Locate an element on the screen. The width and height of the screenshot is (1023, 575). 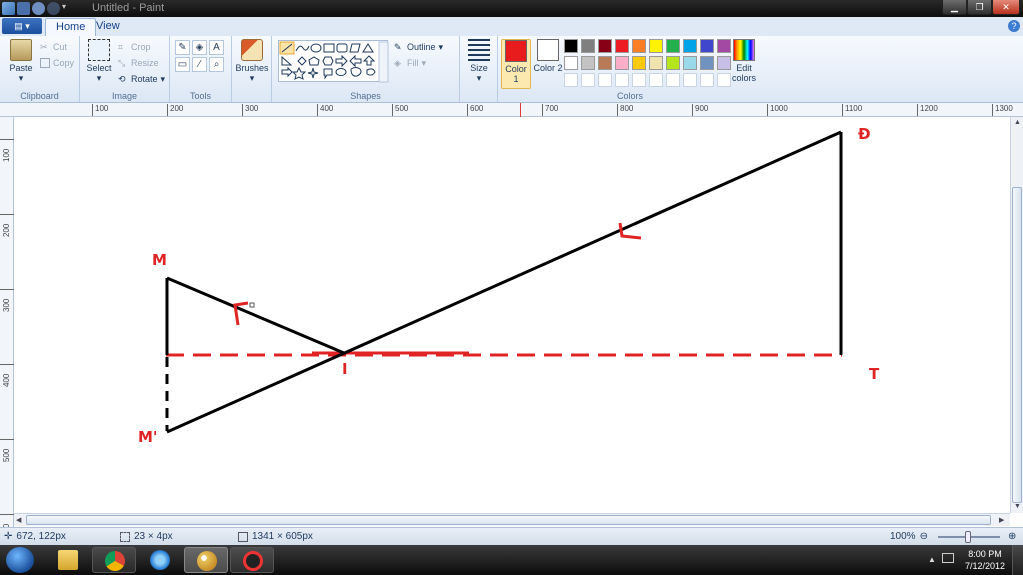
paste-dropdown-icon: ▾ is located at coordinates (21, 78).